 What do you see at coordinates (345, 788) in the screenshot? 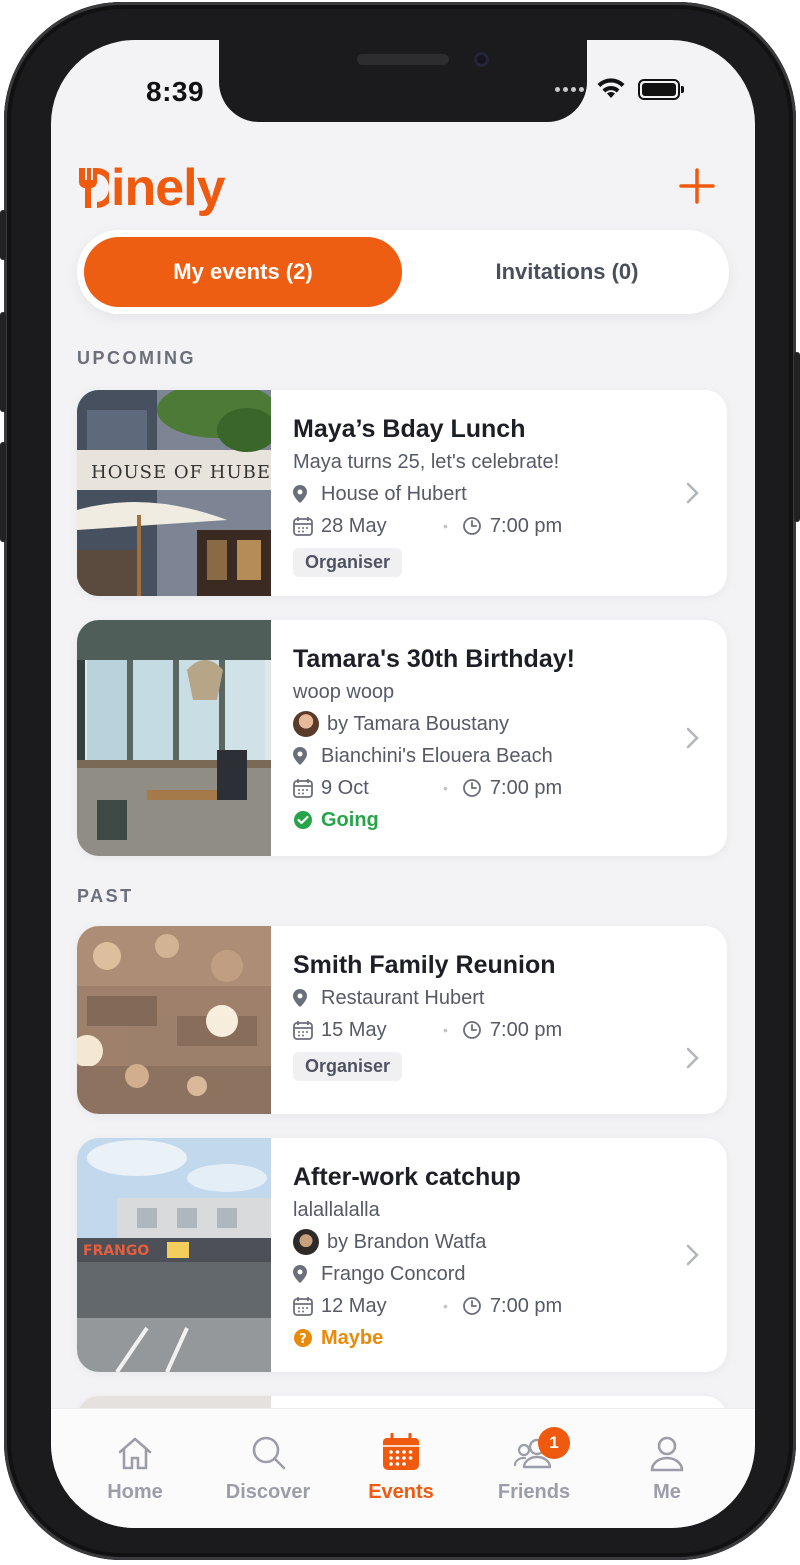
I see `date-text: 9 Oct` at bounding box center [345, 788].